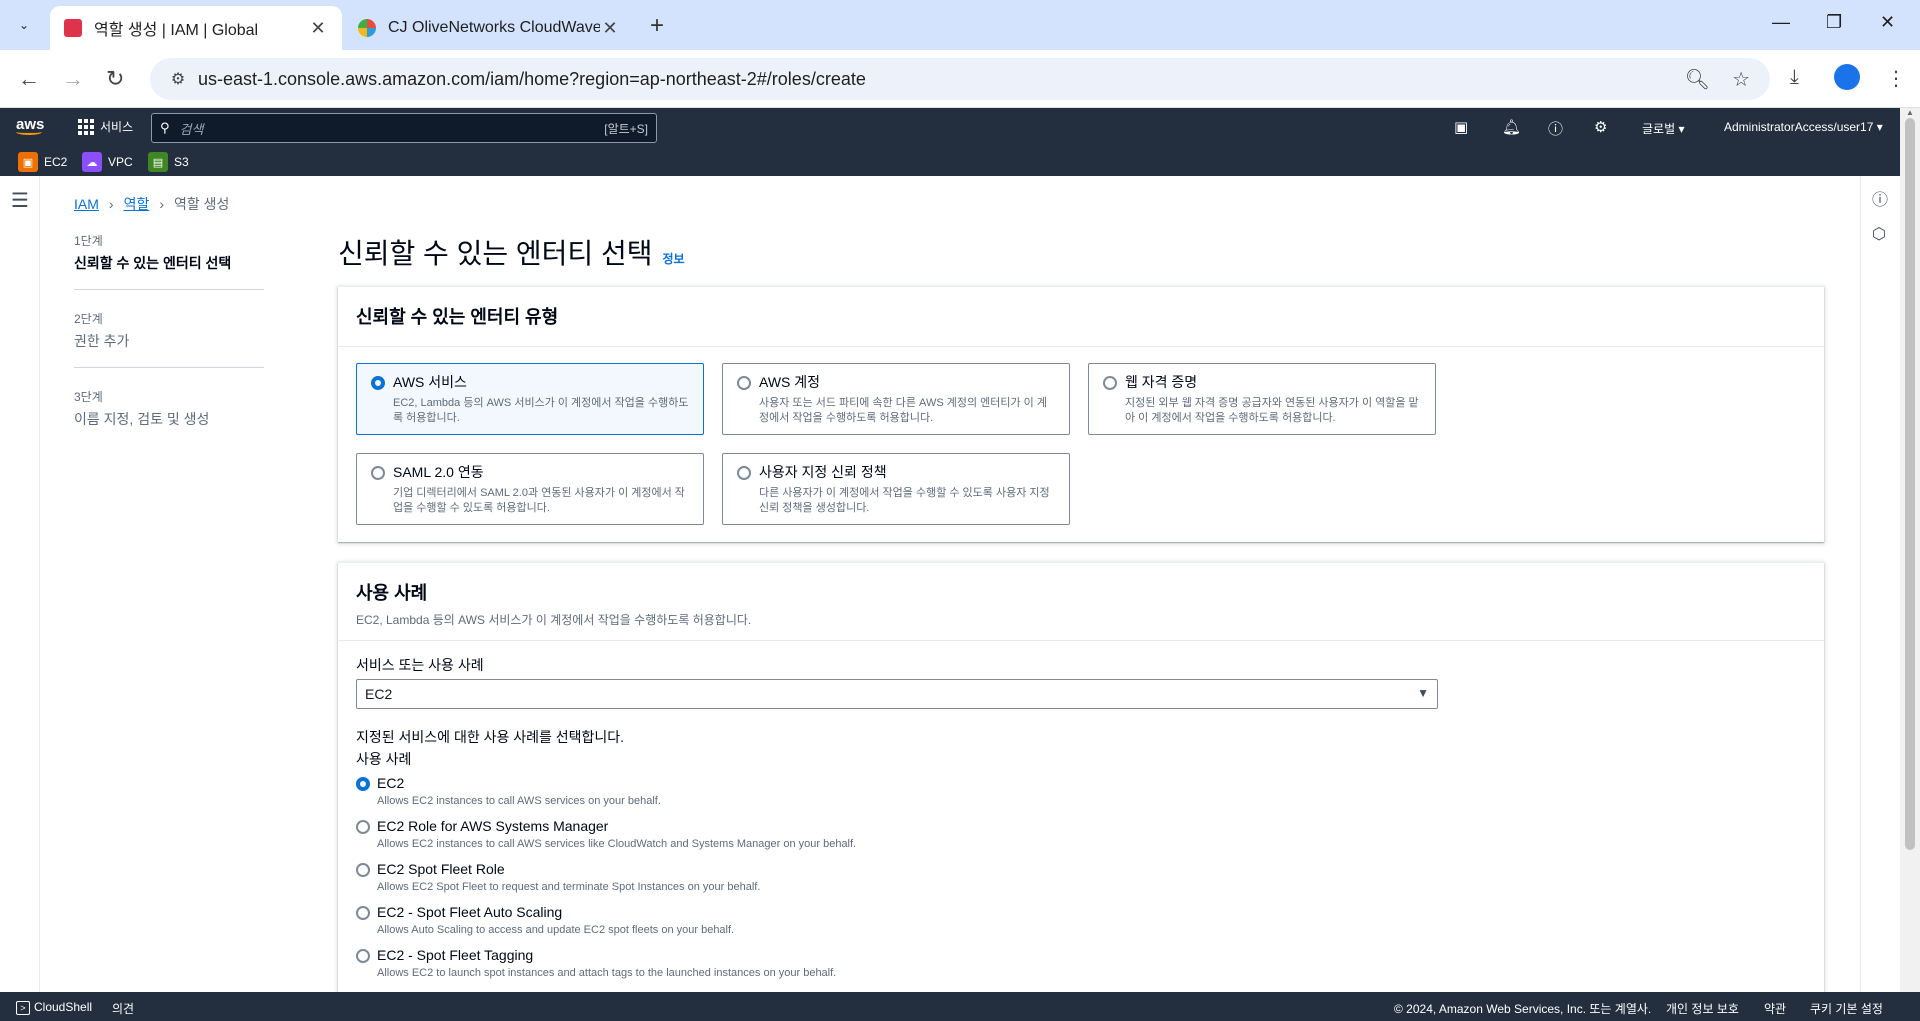 The image size is (1920, 1021). What do you see at coordinates (1880, 198) in the screenshot?
I see `info-panel-icon: ⓘ` at bounding box center [1880, 198].